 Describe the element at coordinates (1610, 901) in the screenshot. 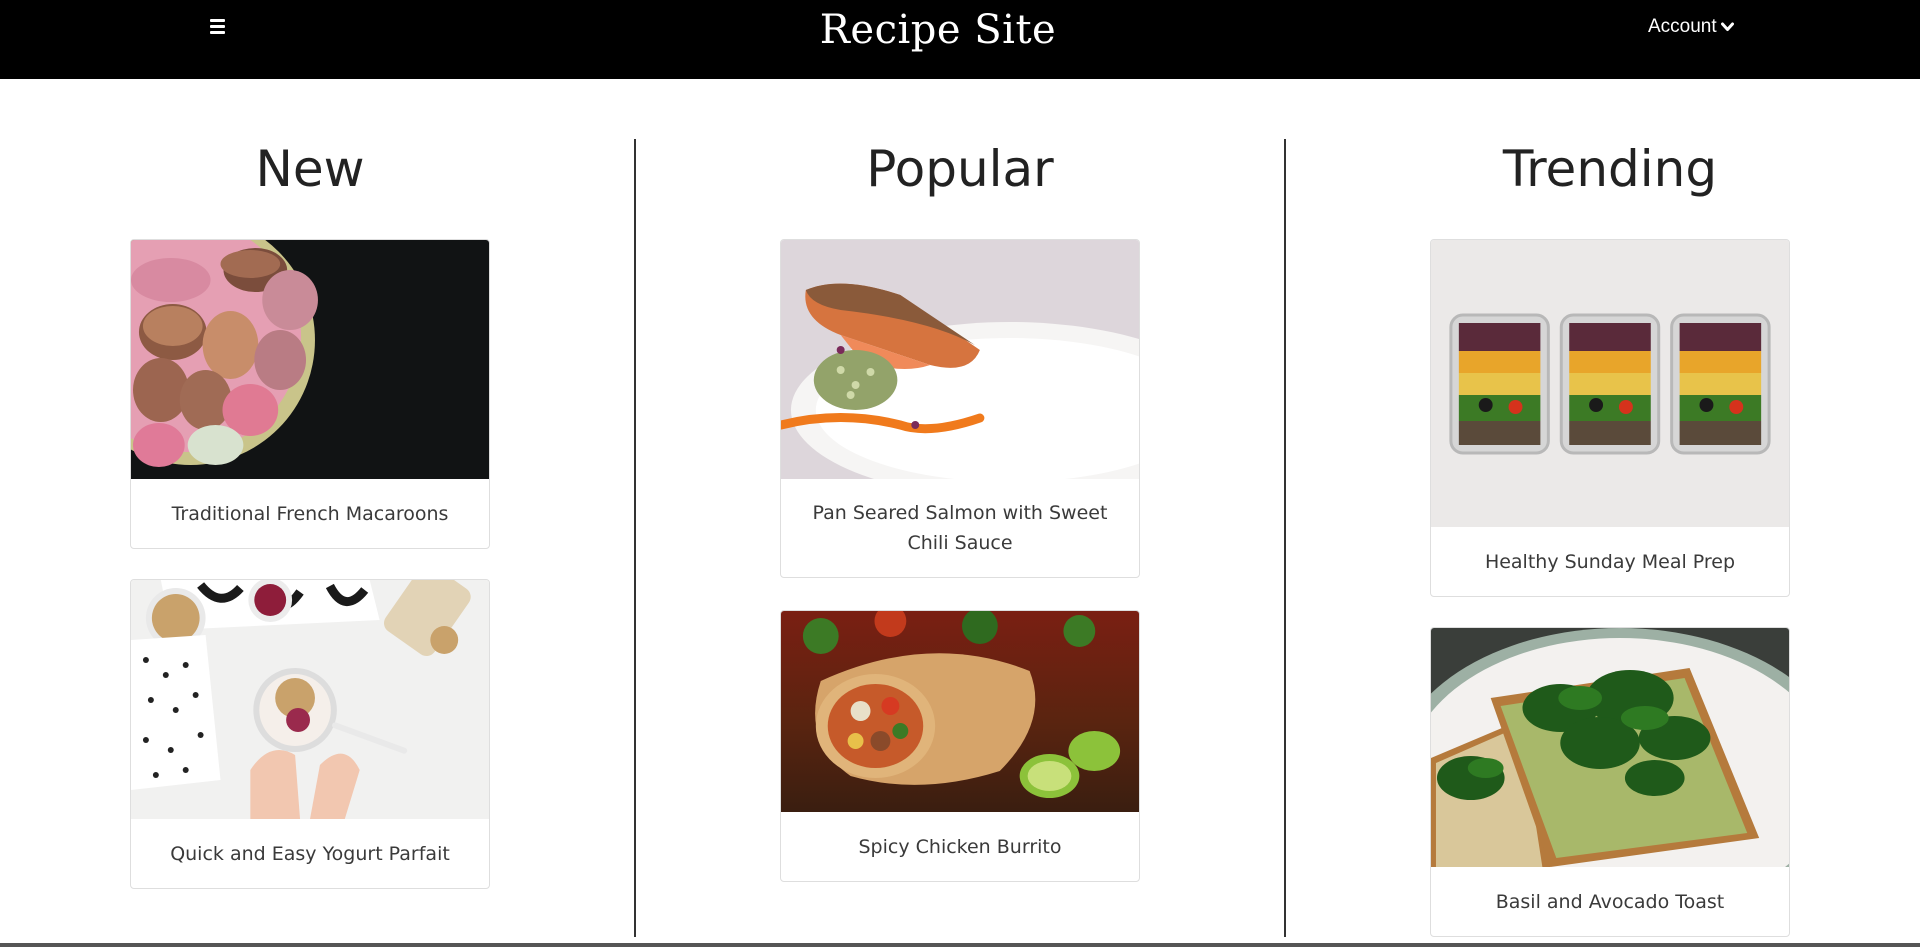

I see `recipe-card-title: Basil and Avocado Toast` at that location.